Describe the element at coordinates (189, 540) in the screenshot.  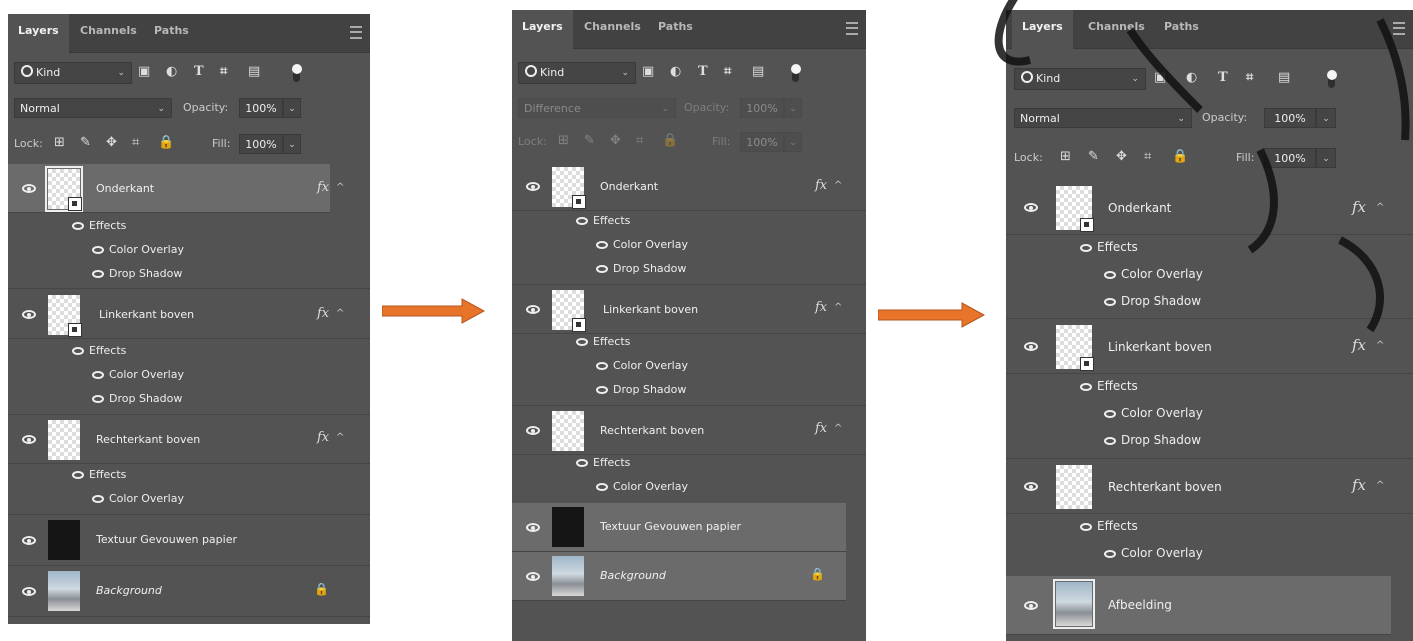
I see `layer-row: Textuur Gevouwen papier` at that location.